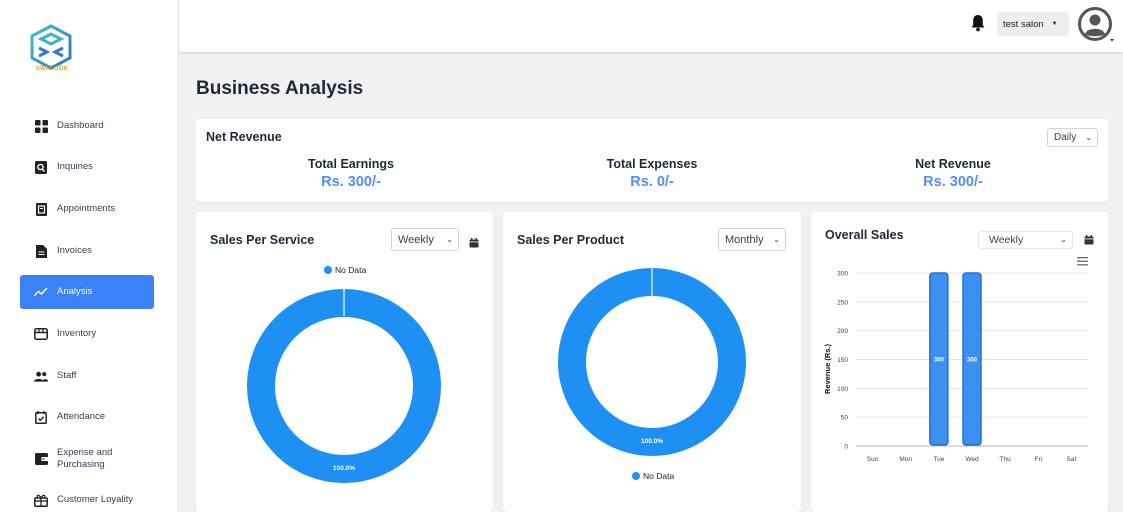 This screenshot has height=512, width=1123. I want to click on total-expenses-stat: Total Expenses Rs. 0/-, so click(652, 173).